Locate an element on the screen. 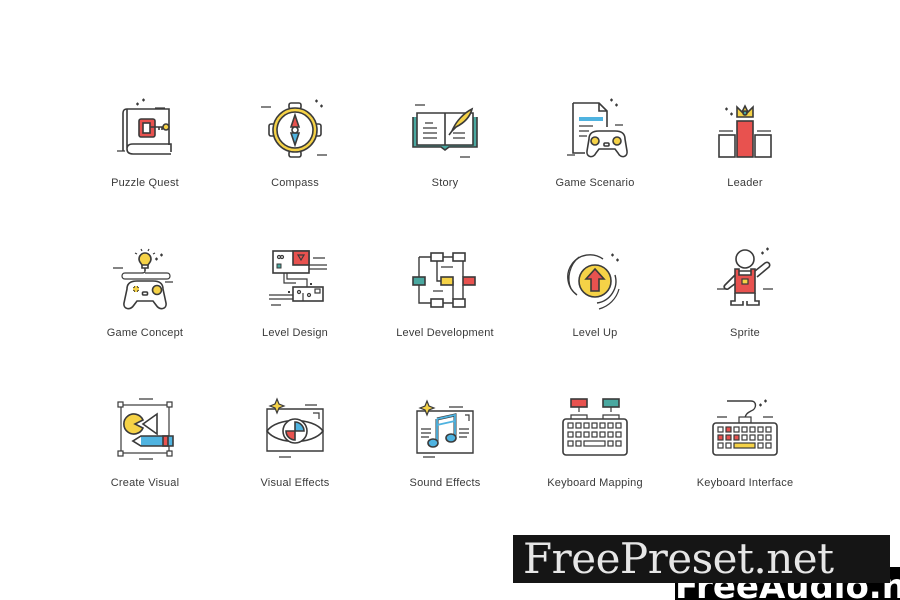  icon-tile-sprite: Sprite is located at coordinates (745, 310).